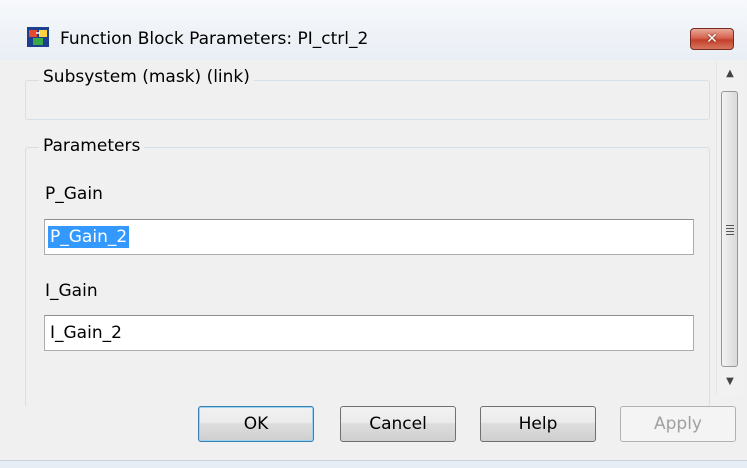  I want to click on scrollbar-thumb, so click(729, 229).